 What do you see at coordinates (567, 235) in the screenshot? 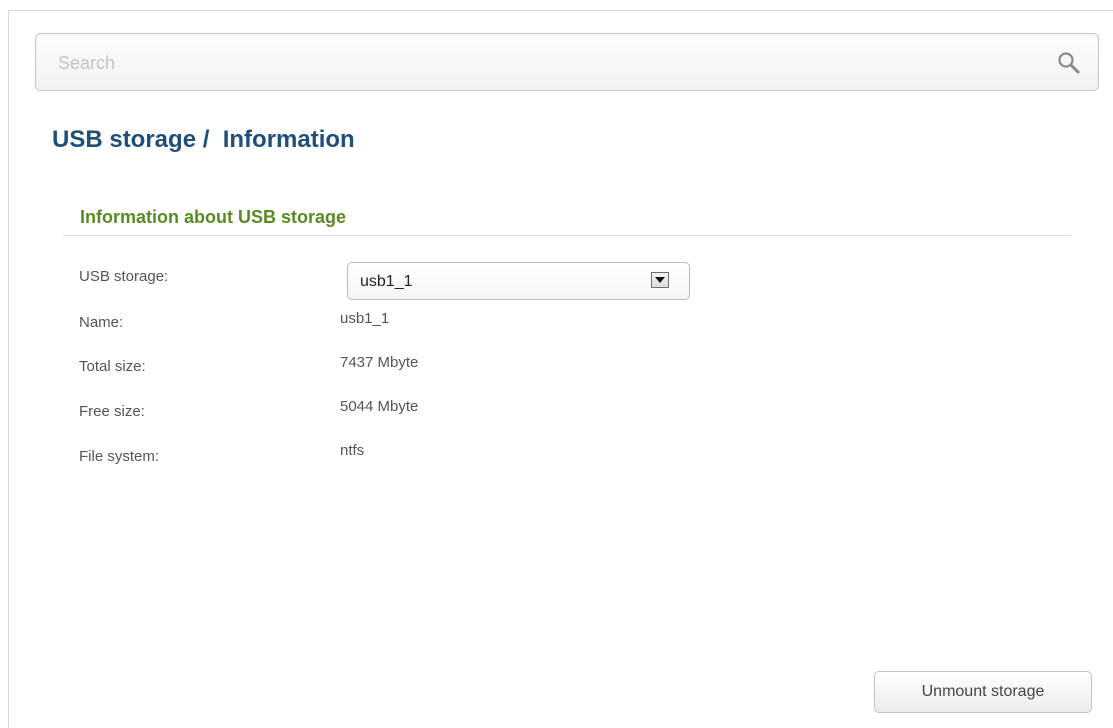
I see `section-divider` at bounding box center [567, 235].